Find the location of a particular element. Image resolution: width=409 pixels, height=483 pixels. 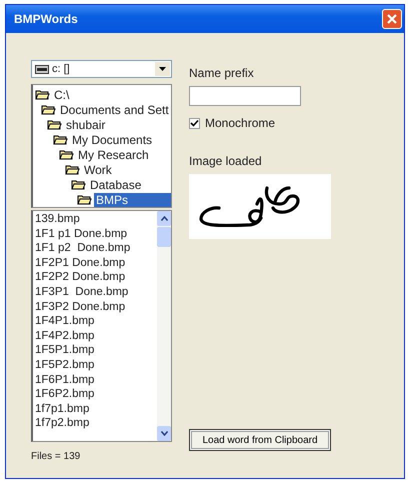

file-item: 1F3P1 Done.bmp is located at coordinates (96, 292).